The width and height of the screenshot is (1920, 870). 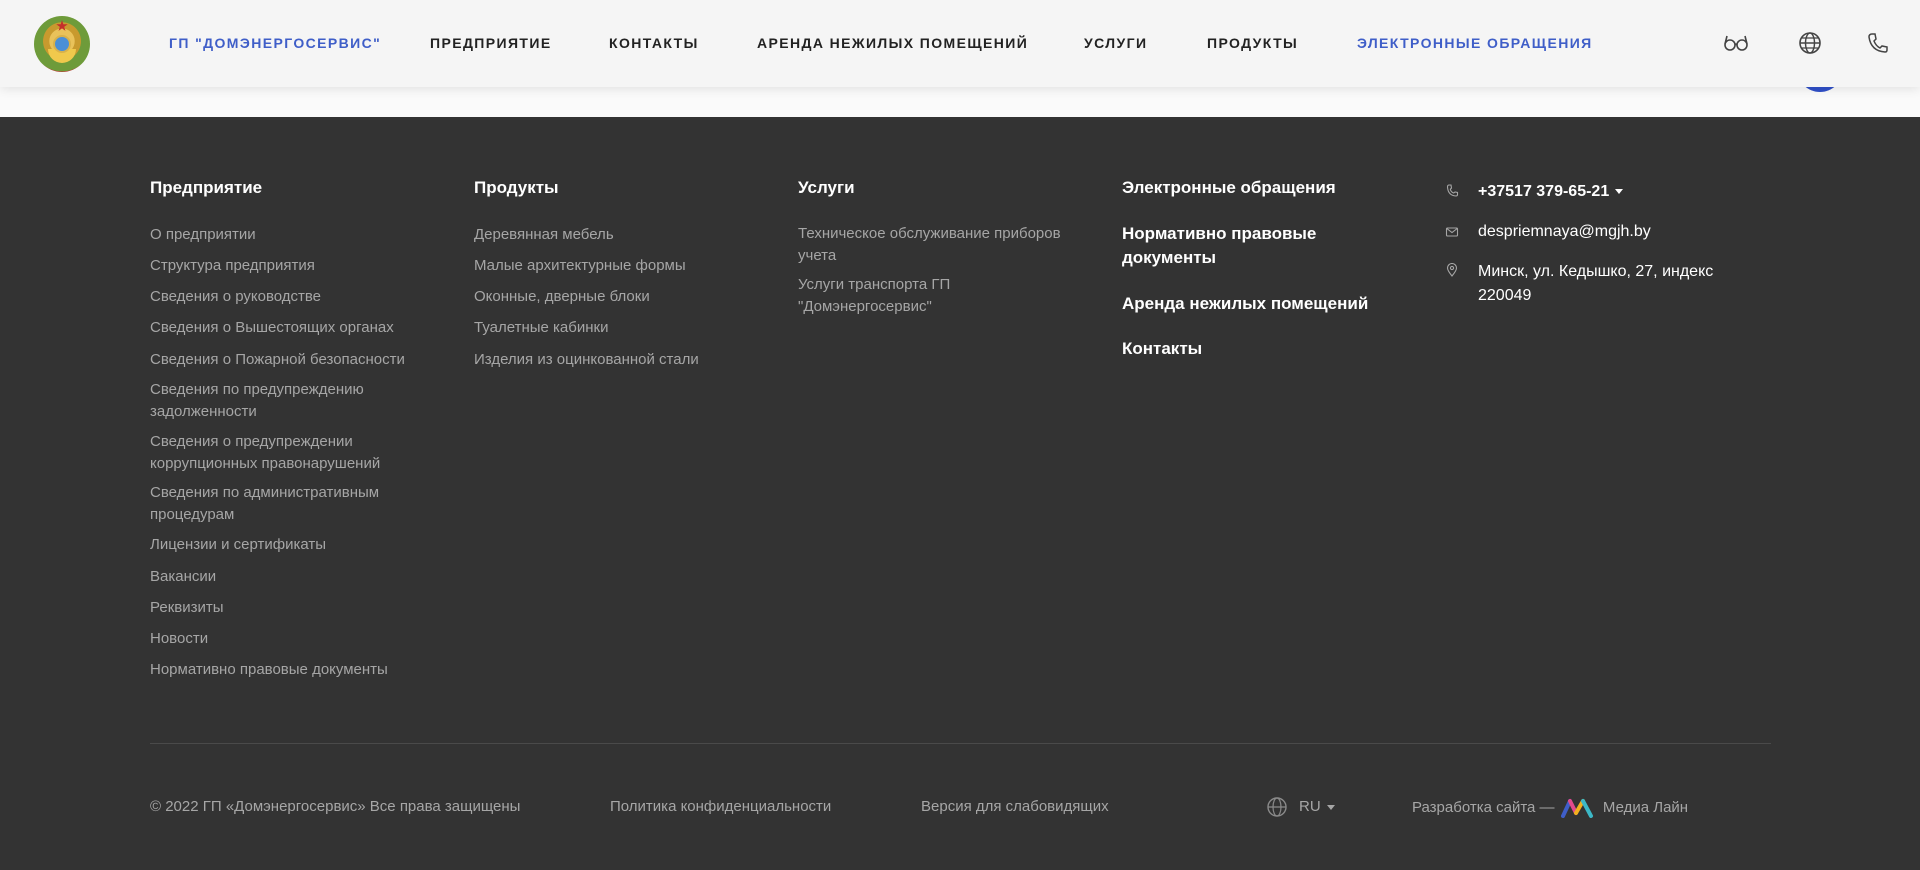 What do you see at coordinates (826, 188) in the screenshot?
I see `footer-services-title: Услуги` at bounding box center [826, 188].